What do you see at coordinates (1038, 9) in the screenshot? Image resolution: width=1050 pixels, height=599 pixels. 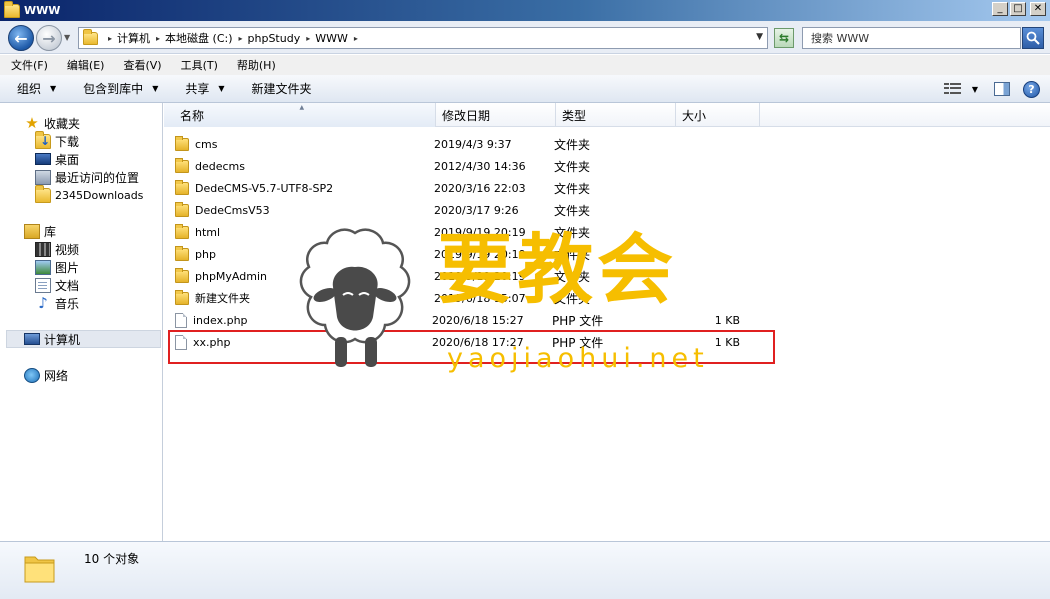 I see `close-button: ✕` at bounding box center [1038, 9].